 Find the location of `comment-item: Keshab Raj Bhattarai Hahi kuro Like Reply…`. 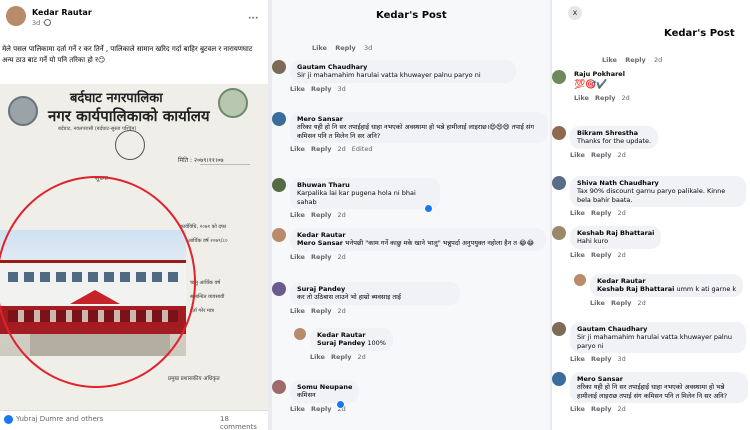

comment-item: Keshab Raj Bhattarai Hahi kuro Like Reply… is located at coordinates (607, 242).